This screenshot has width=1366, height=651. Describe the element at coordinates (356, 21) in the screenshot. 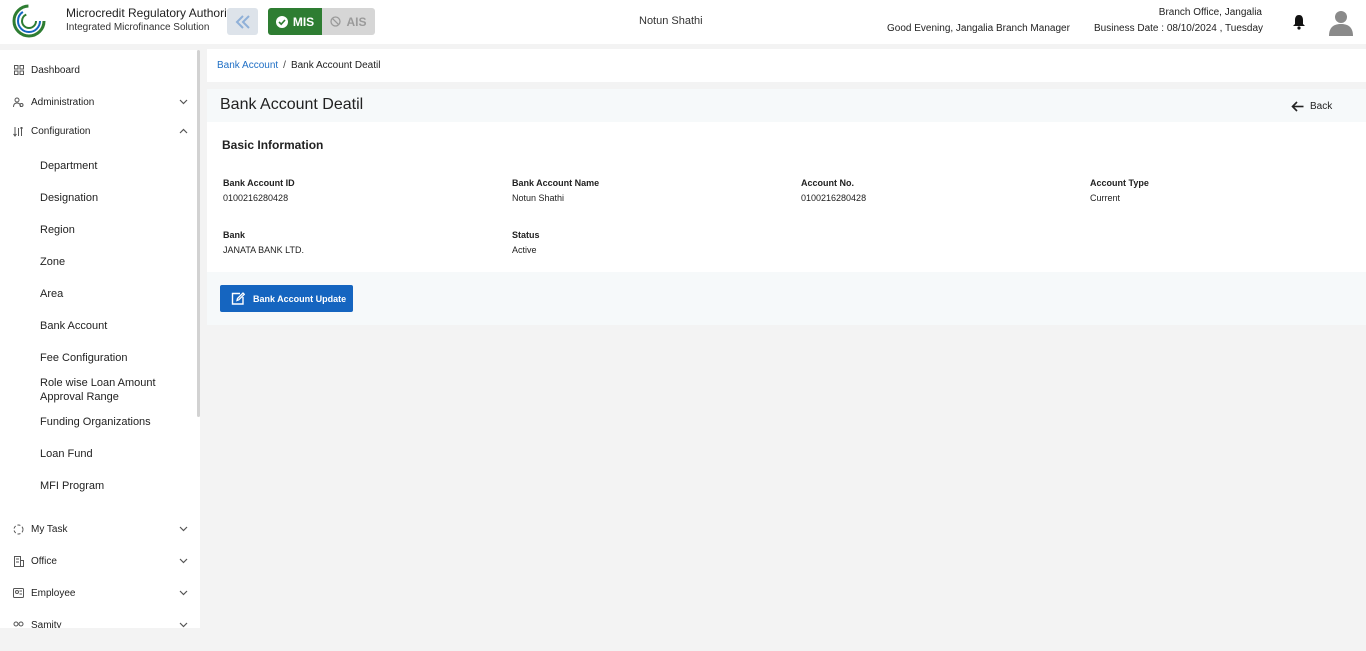

I see `ais-label: AIS` at that location.